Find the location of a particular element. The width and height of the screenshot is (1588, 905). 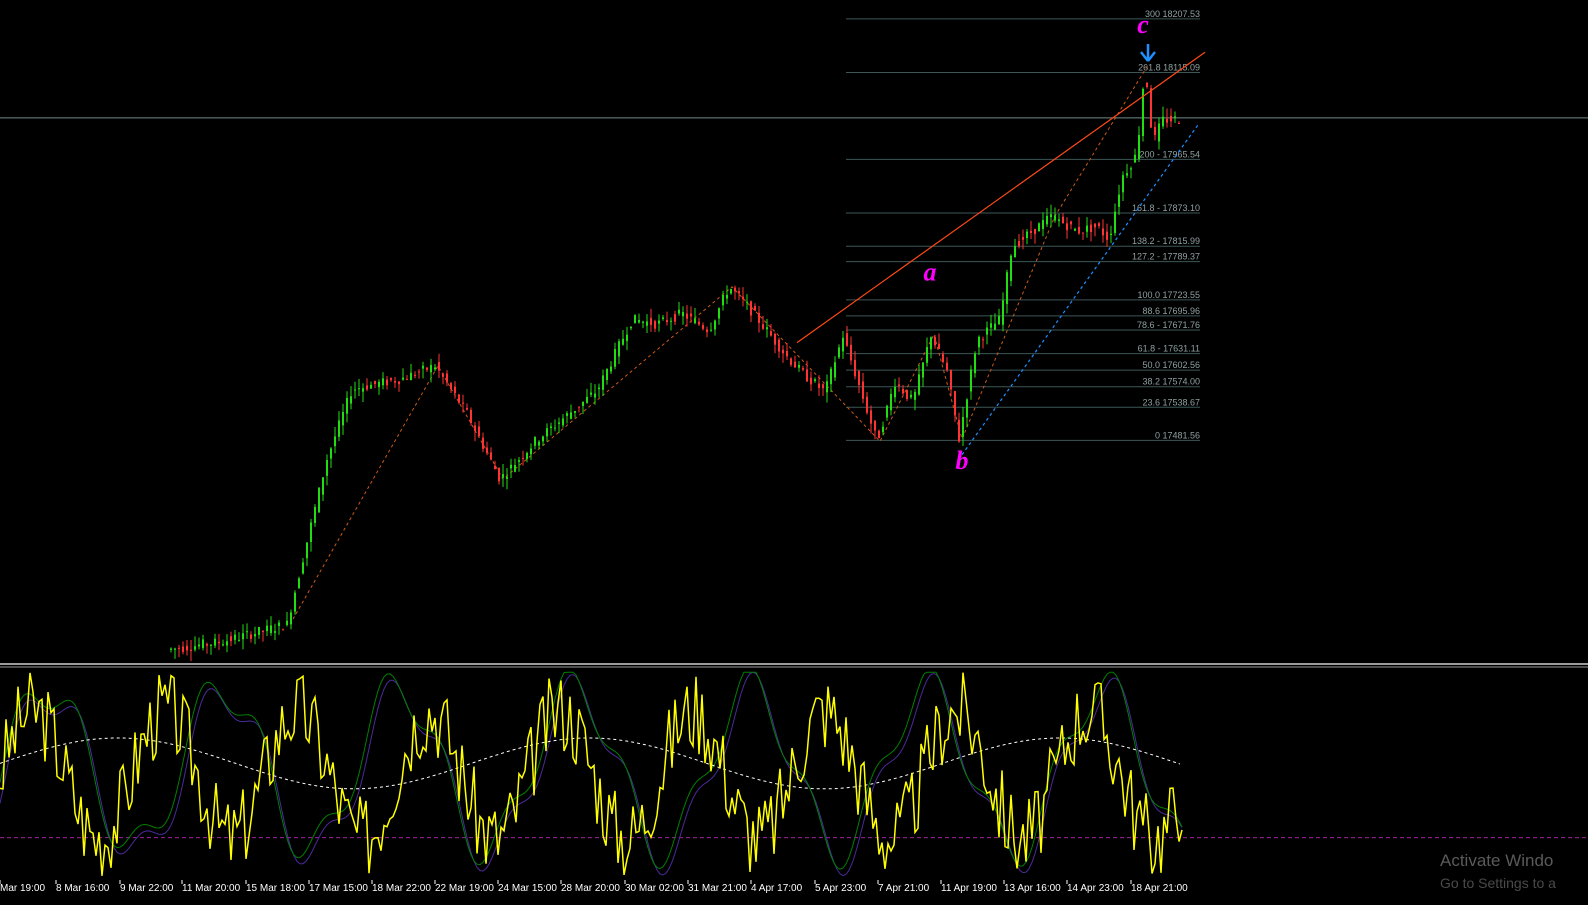

time-axis-label: 8 Mar 16:00 is located at coordinates (83, 888).